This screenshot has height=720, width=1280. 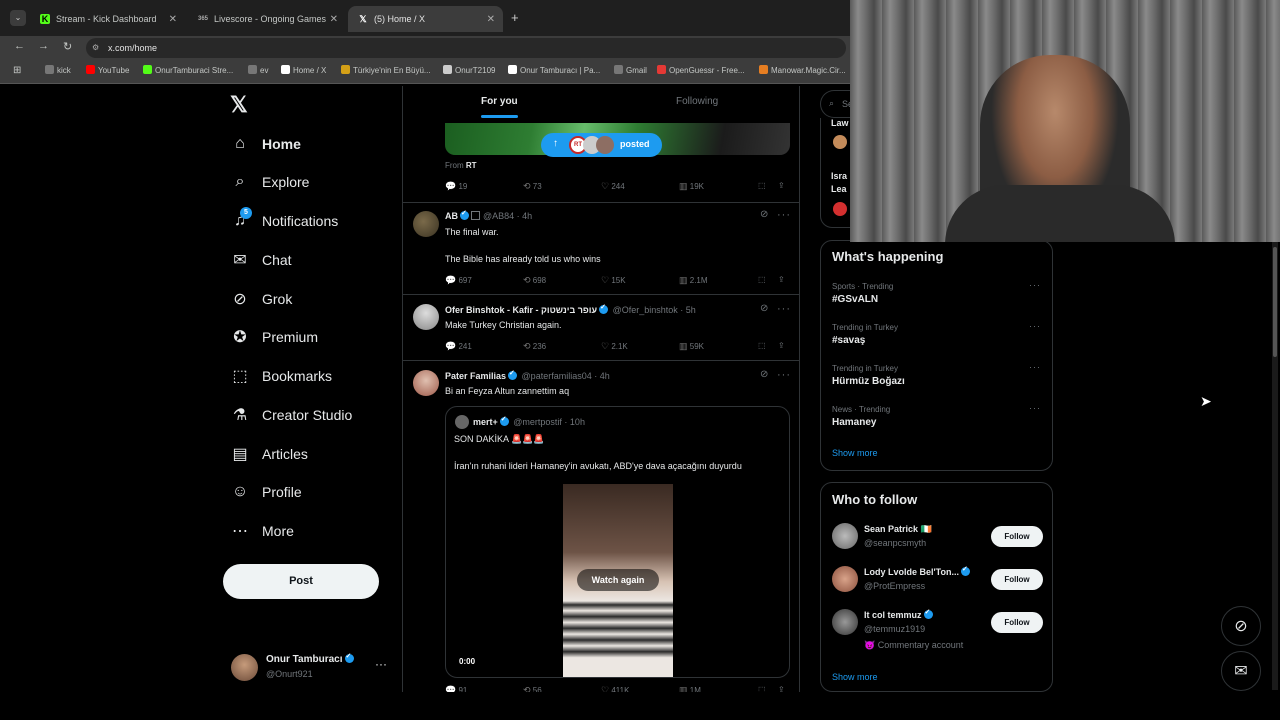 I want to click on video-player: Watch again, so click(x=618, y=580).